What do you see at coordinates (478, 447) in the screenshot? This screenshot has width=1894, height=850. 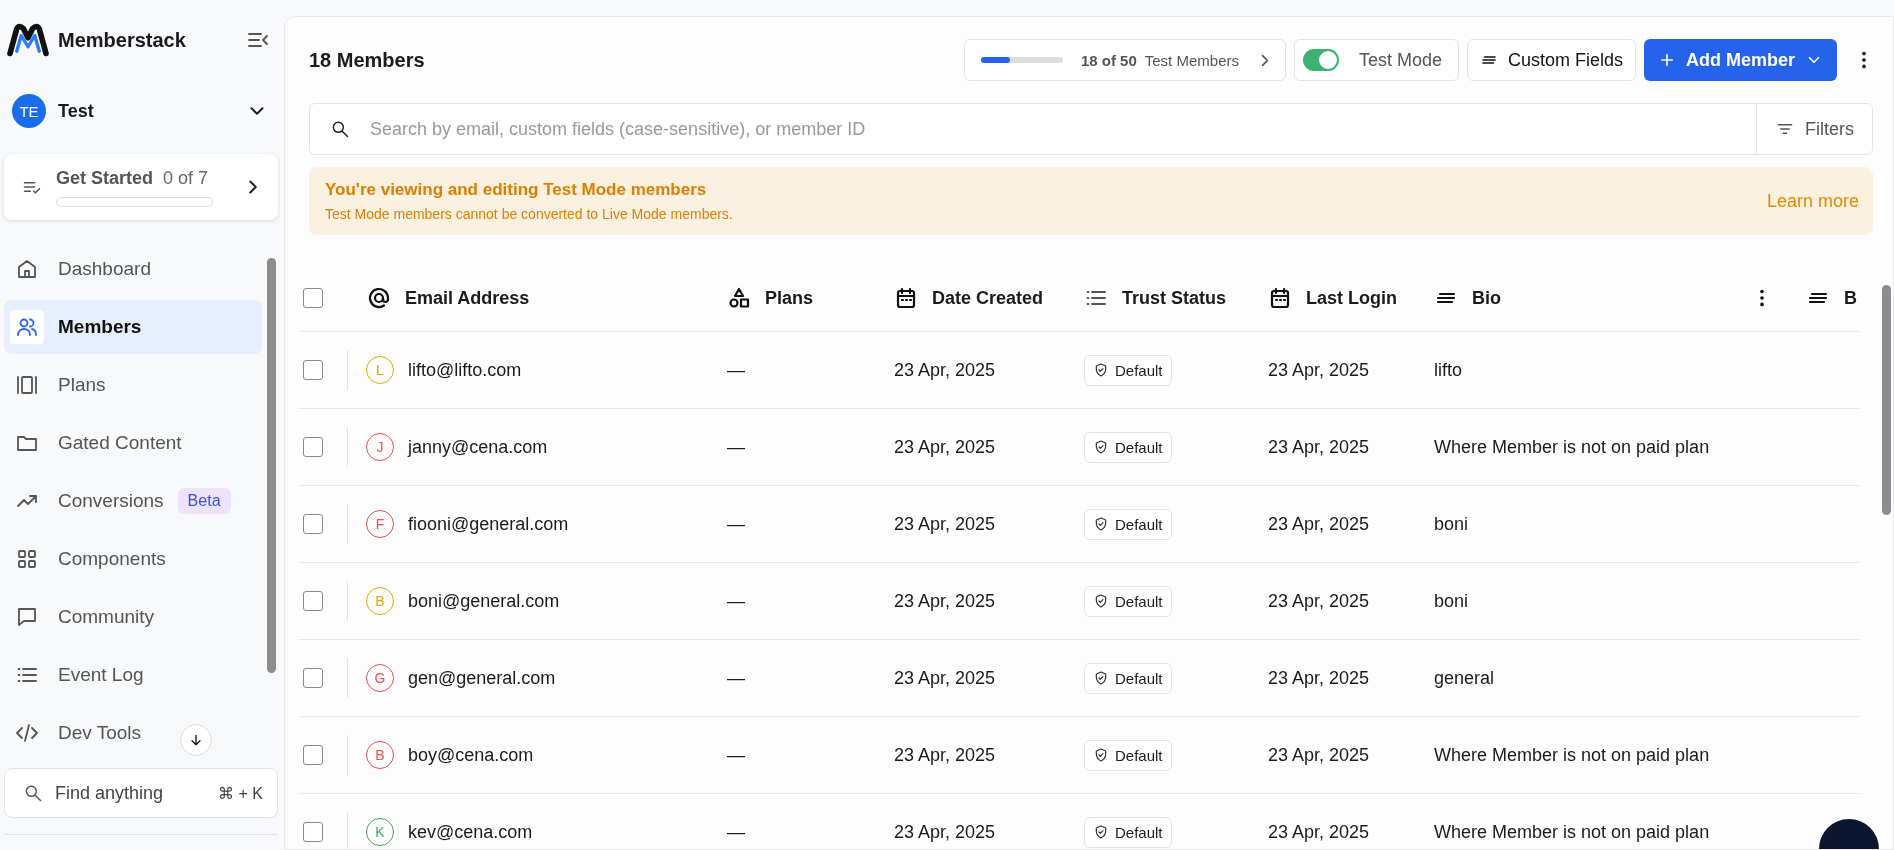 I see `email-cell: janny@cena.com` at bounding box center [478, 447].